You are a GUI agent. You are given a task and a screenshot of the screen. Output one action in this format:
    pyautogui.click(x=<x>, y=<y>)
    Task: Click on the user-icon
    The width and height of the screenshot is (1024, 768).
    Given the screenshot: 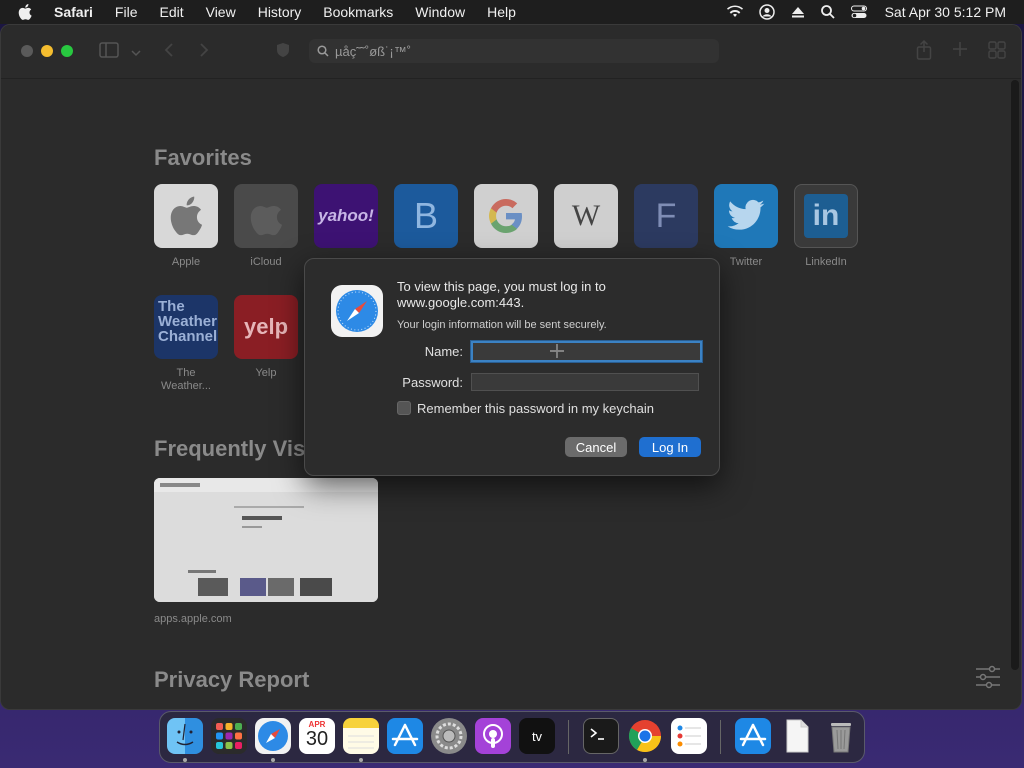 What is the action you would take?
    pyautogui.click(x=766, y=12)
    